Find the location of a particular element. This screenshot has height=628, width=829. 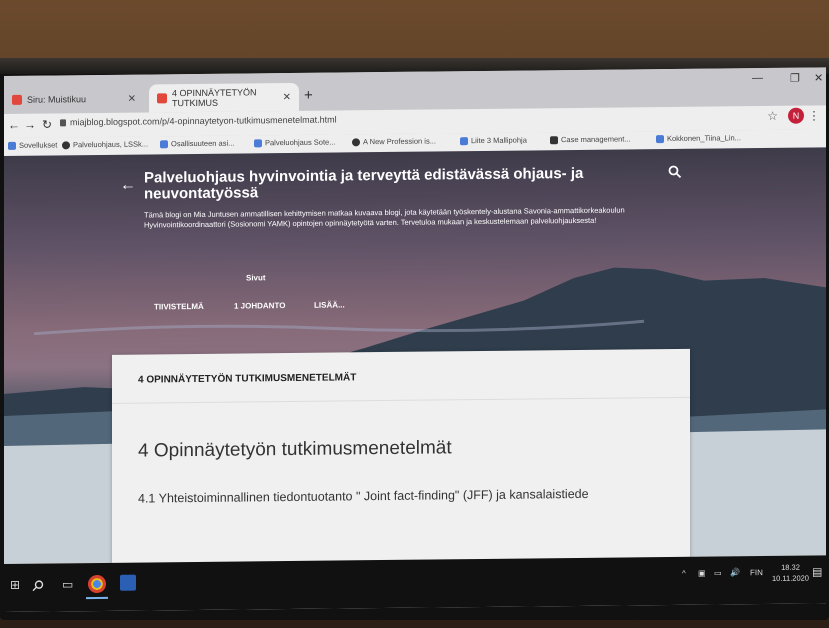

chrome-taskbar-icon is located at coordinates (97, 584).